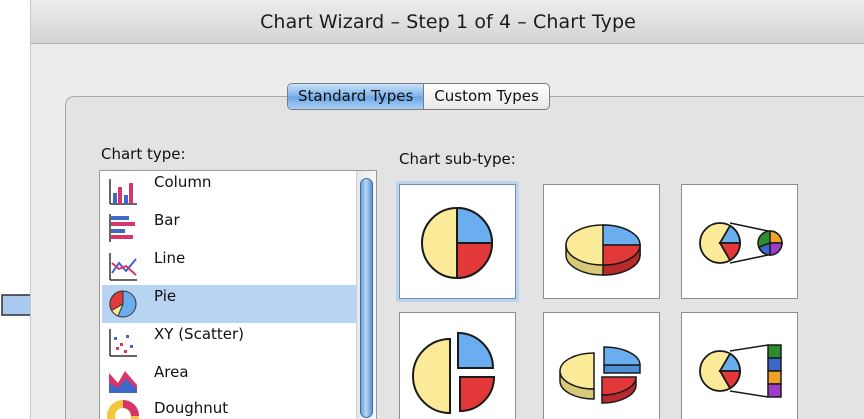 The image size is (864, 419). Describe the element at coordinates (123, 304) in the screenshot. I see `pie-chart-icon` at that location.